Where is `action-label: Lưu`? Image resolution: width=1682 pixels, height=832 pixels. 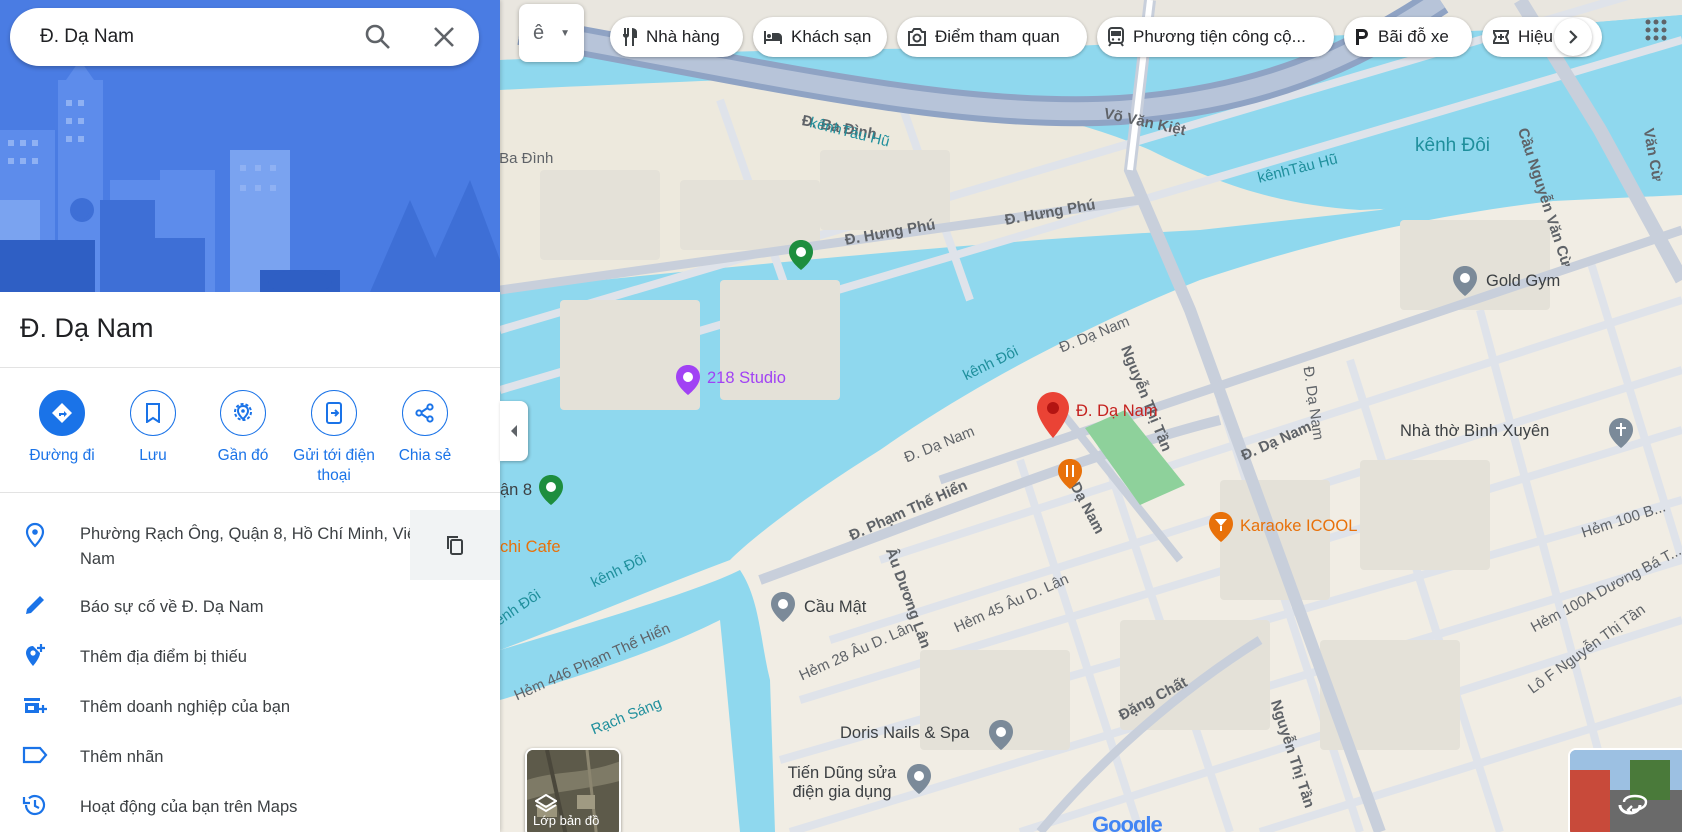 action-label: Lưu is located at coordinates (153, 455).